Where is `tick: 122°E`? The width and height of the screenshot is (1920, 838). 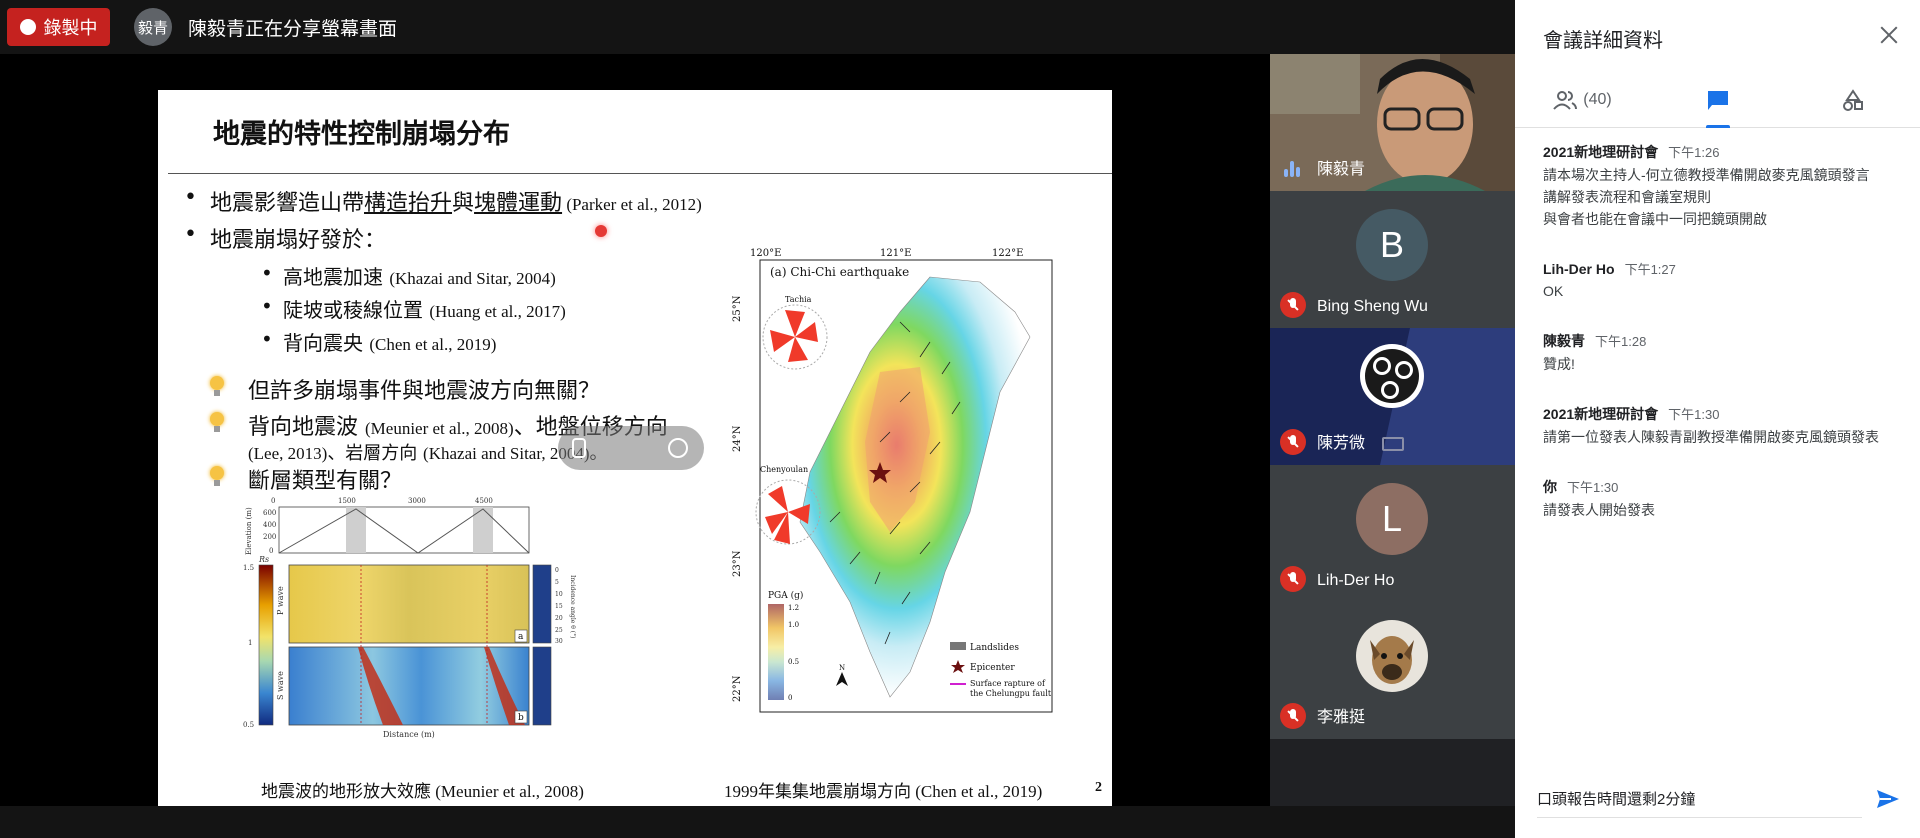
tick: 122°E is located at coordinates (1007, 253).